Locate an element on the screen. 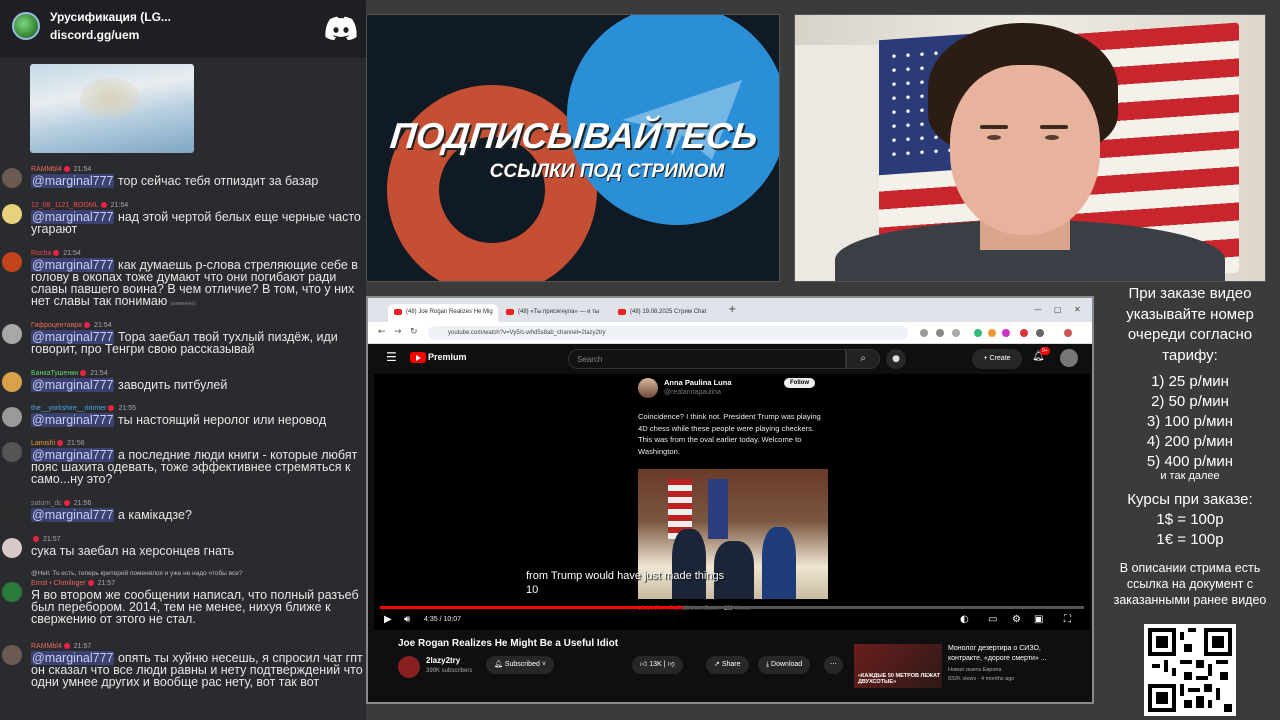  close-icon: ✕ is located at coordinates (1077, 309).